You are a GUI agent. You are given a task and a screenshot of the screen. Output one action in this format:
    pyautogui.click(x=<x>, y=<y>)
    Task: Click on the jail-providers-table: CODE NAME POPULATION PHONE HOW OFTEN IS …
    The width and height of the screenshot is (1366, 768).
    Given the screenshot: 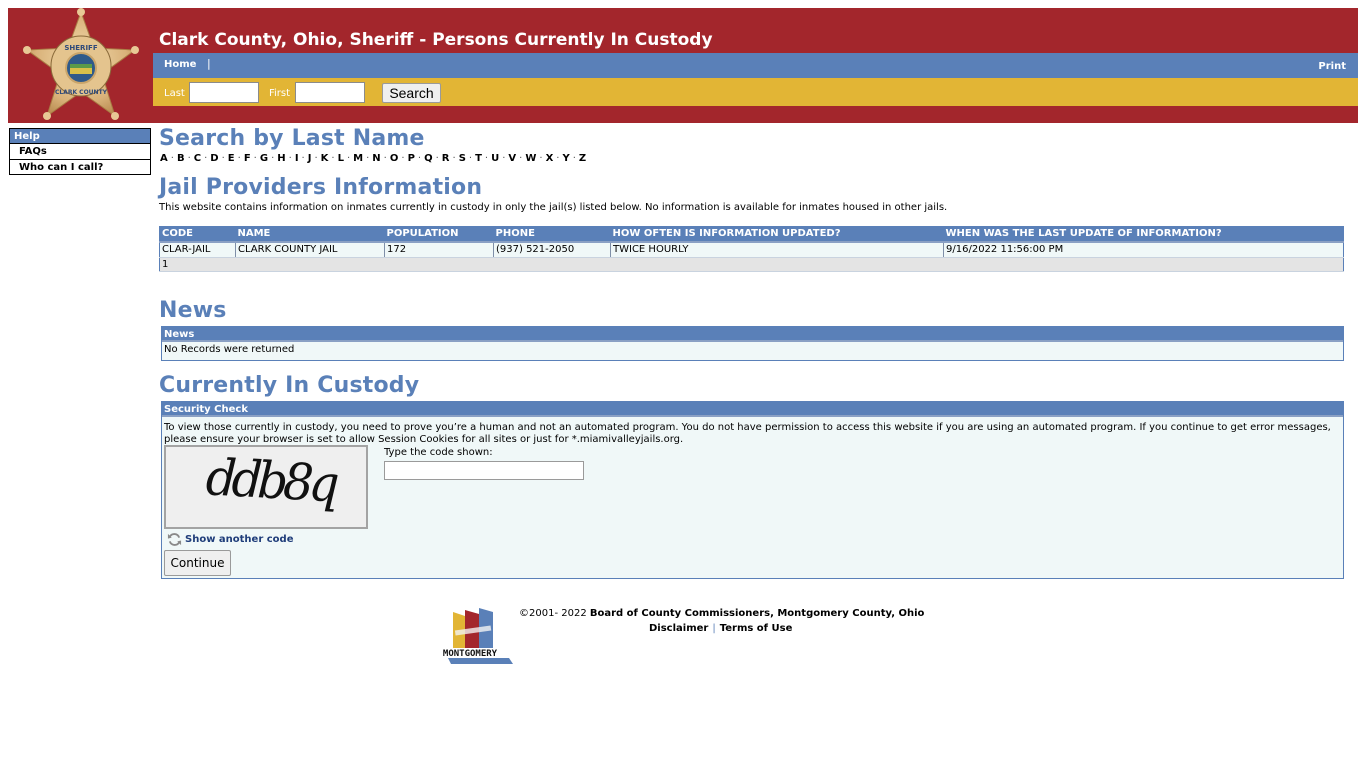 What is the action you would take?
    pyautogui.click(x=751, y=249)
    